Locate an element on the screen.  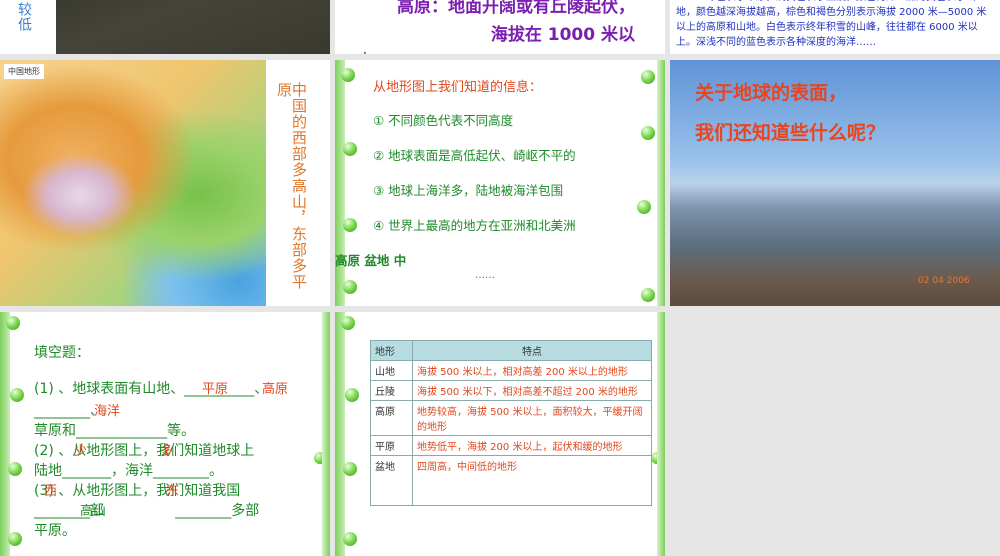
slide-title: 关于地球的表面， is located at coordinates (771, 93).